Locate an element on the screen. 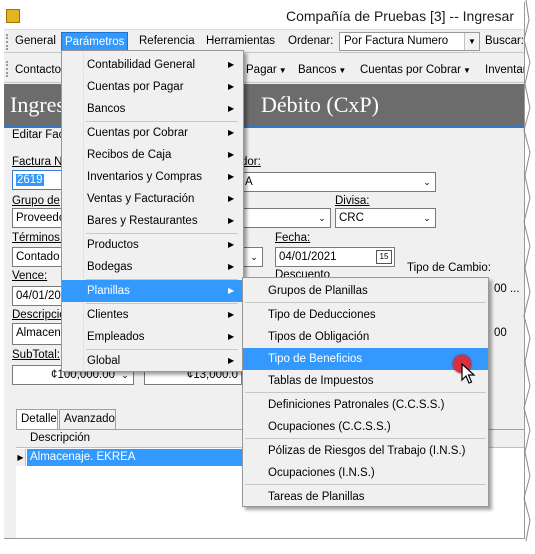  calendar-icon: 15 is located at coordinates (384, 257).